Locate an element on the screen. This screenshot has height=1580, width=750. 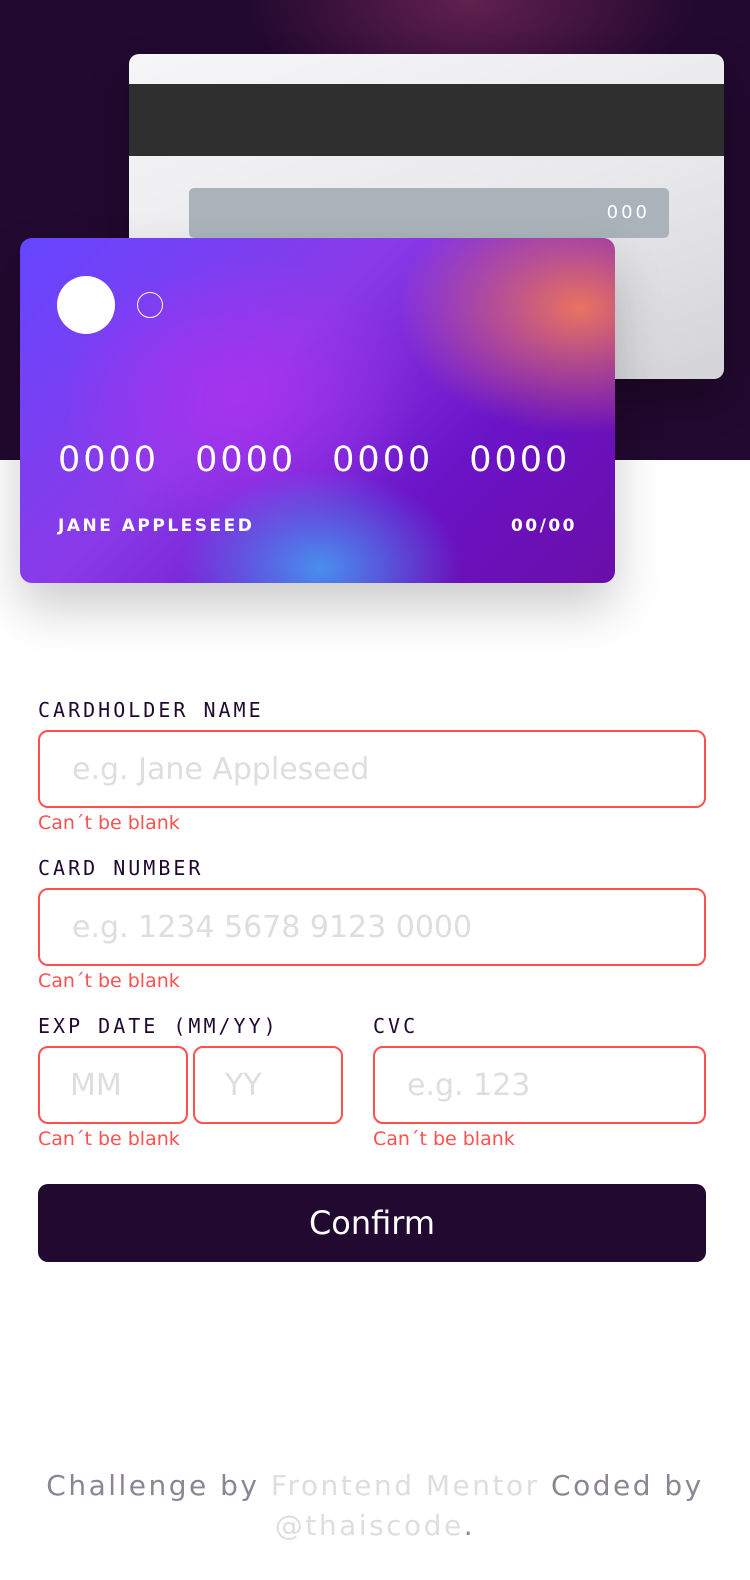
magnetic-stripe is located at coordinates (426, 120).